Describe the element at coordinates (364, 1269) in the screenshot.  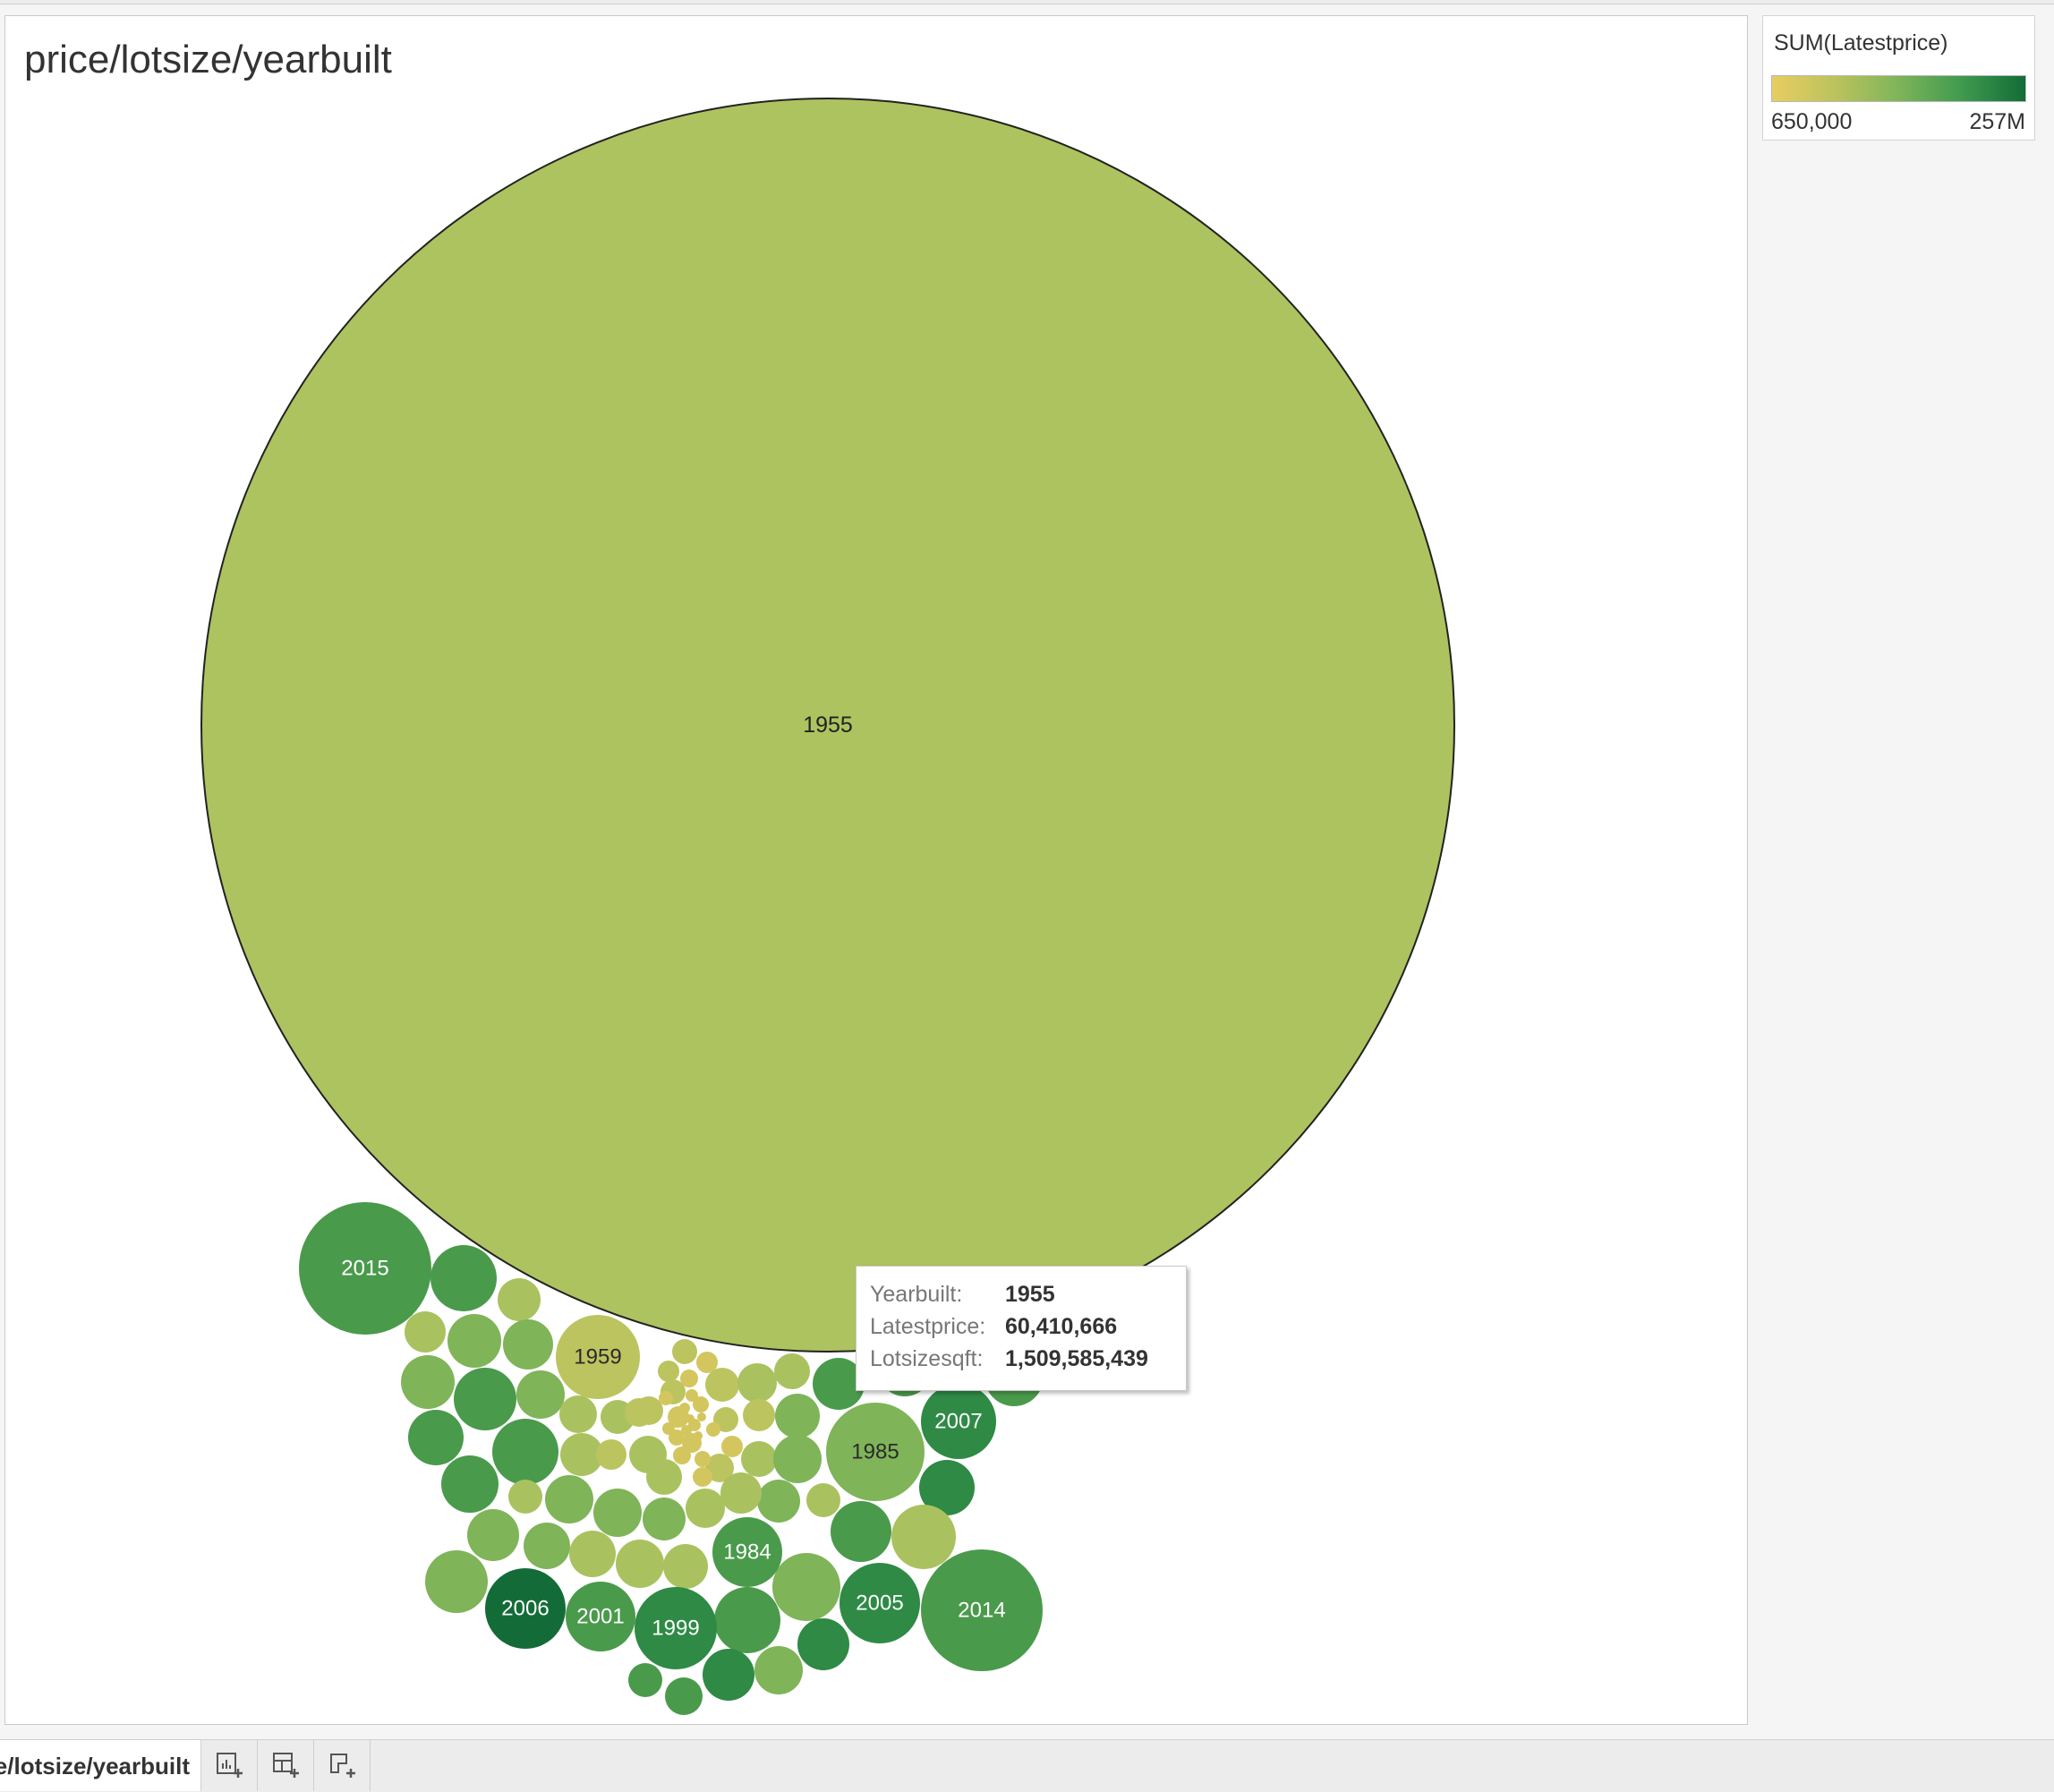
I see `bubble-label-2015: 2015` at that location.